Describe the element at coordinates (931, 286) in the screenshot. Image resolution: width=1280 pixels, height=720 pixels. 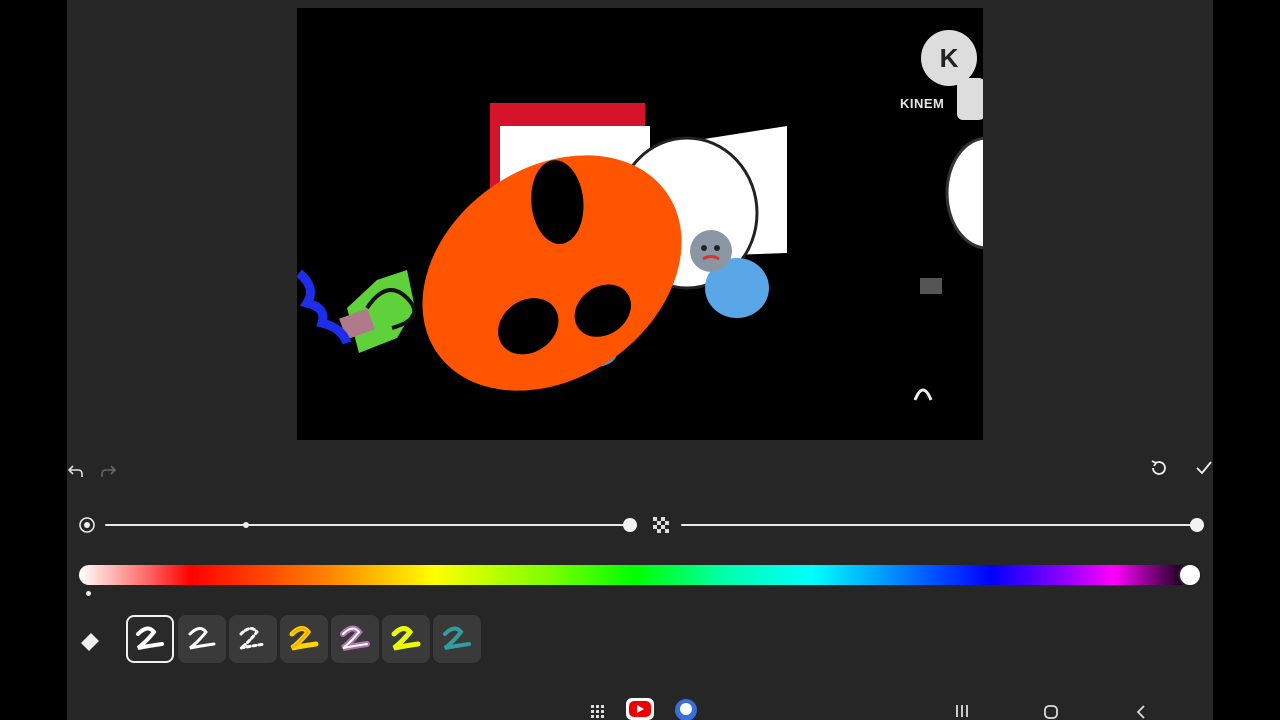
I see `small-image-shape` at that location.